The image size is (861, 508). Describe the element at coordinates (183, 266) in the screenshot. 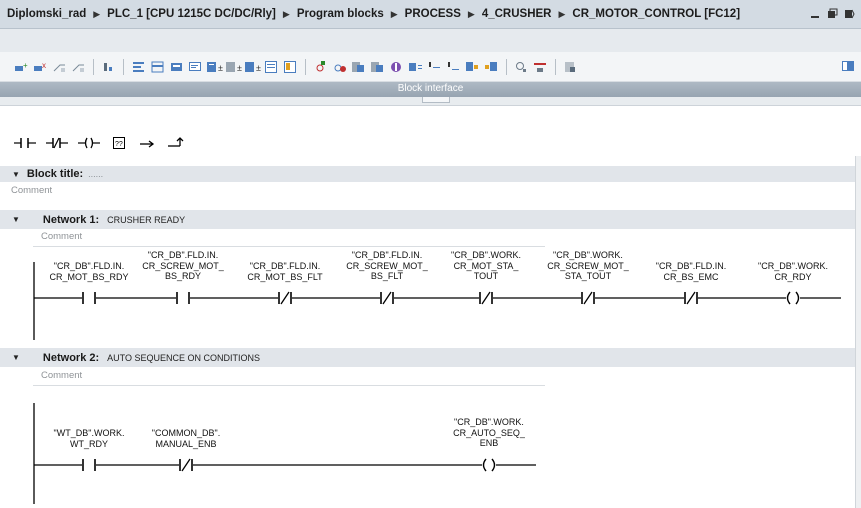

I see `operand-label: "CR_DB".FLD.IN. CR_SCREW_MOT_ BS_RDY` at that location.